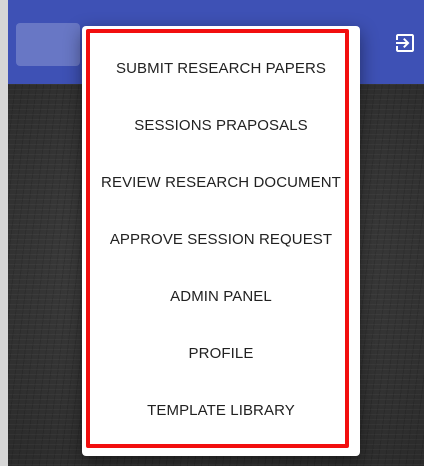 The width and height of the screenshot is (424, 466). What do you see at coordinates (221, 68) in the screenshot?
I see `menu-item-submit-research-papers: SUBMIT RESEARCH PAPERS` at bounding box center [221, 68].